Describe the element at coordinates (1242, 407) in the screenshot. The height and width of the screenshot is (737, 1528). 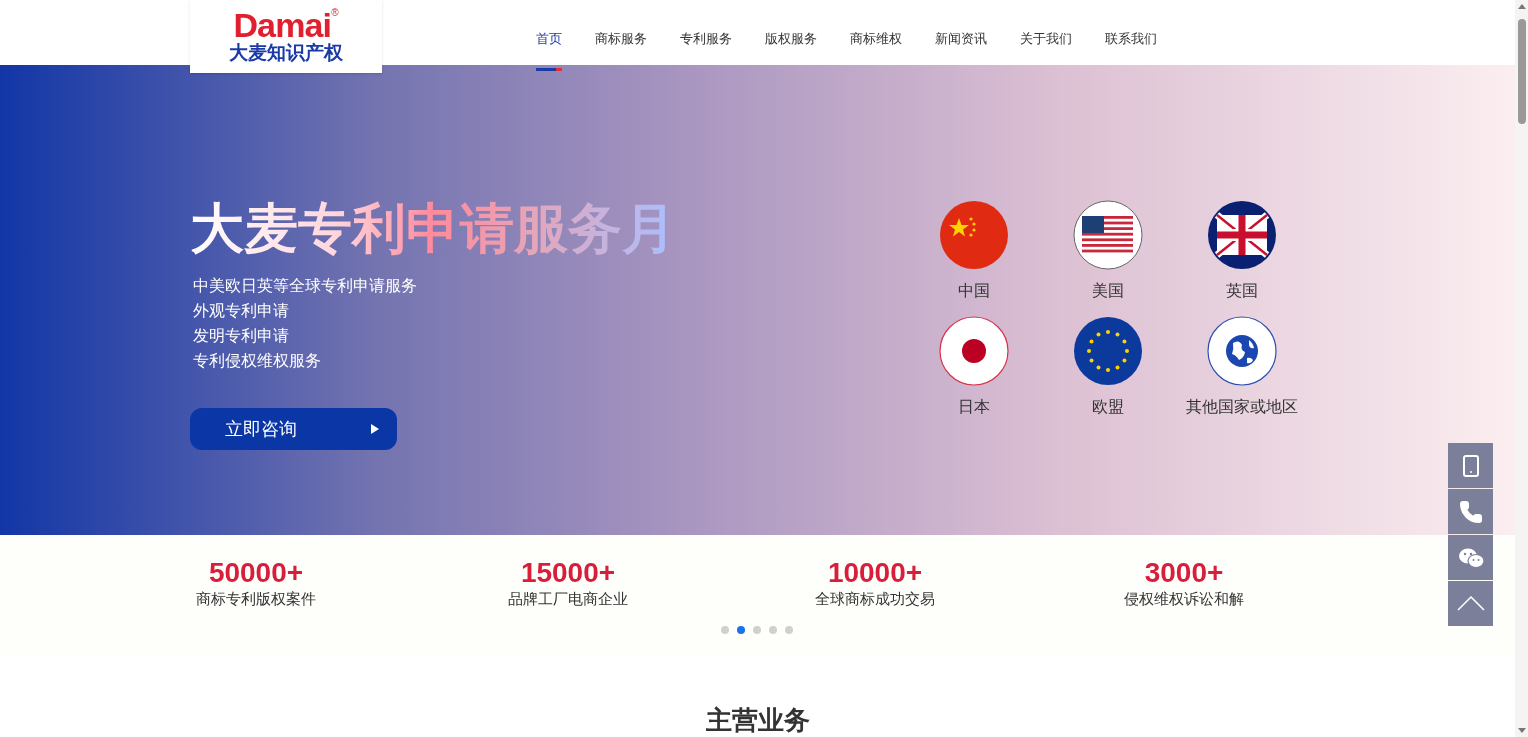
I see `region-label: 其他国家或地区` at that location.